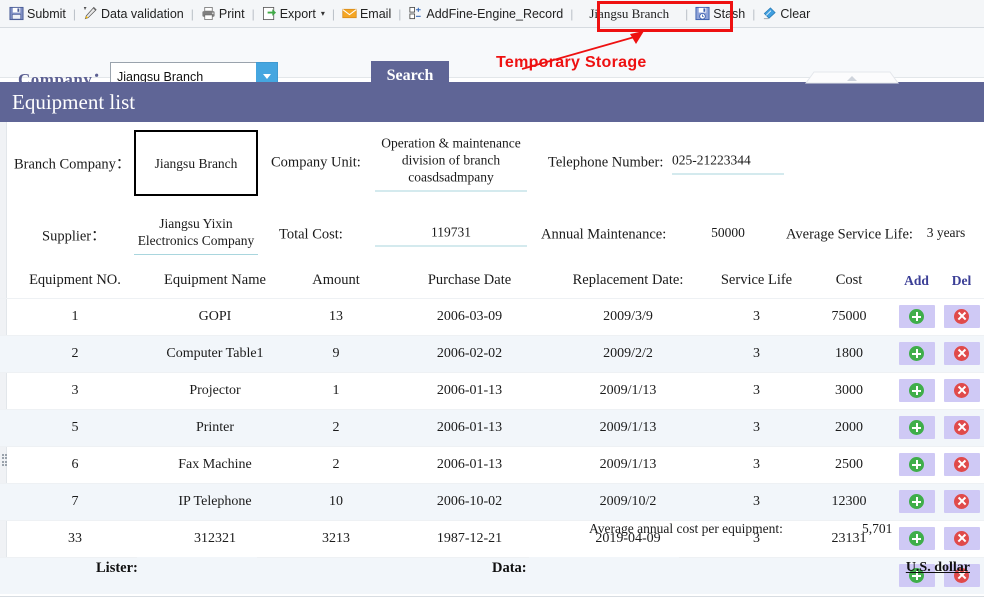 The image size is (984, 602). I want to click on cell-equipment-name: Projector, so click(215, 391).